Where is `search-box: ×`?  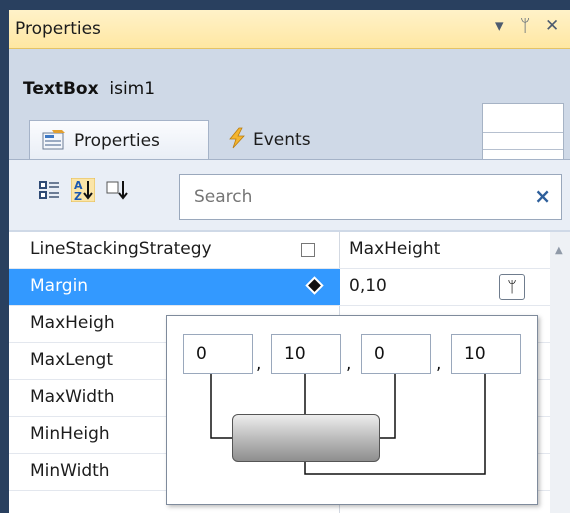
search-box: × is located at coordinates (370, 197).